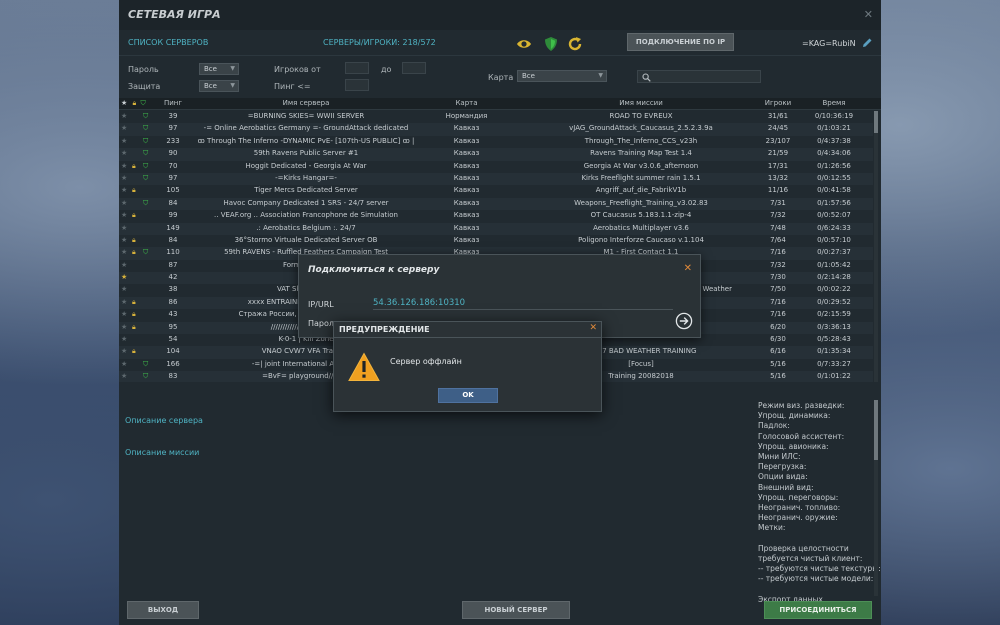  Describe the element at coordinates (219, 86) in the screenshot. I see `protection-filter-select: Все ▼` at that location.